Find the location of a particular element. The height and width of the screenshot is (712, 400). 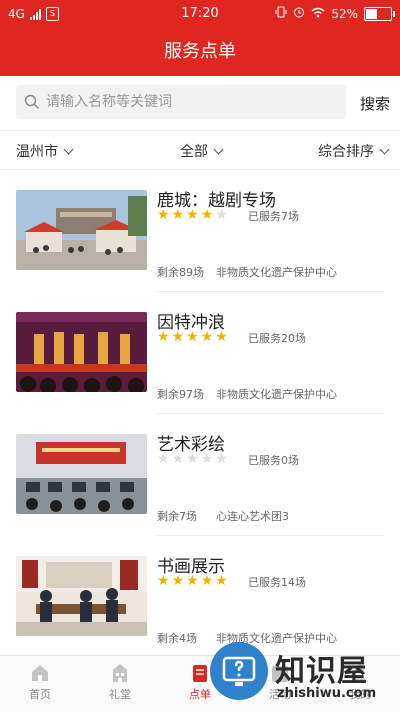

tab-label: 礼堂 is located at coordinates (120, 694).